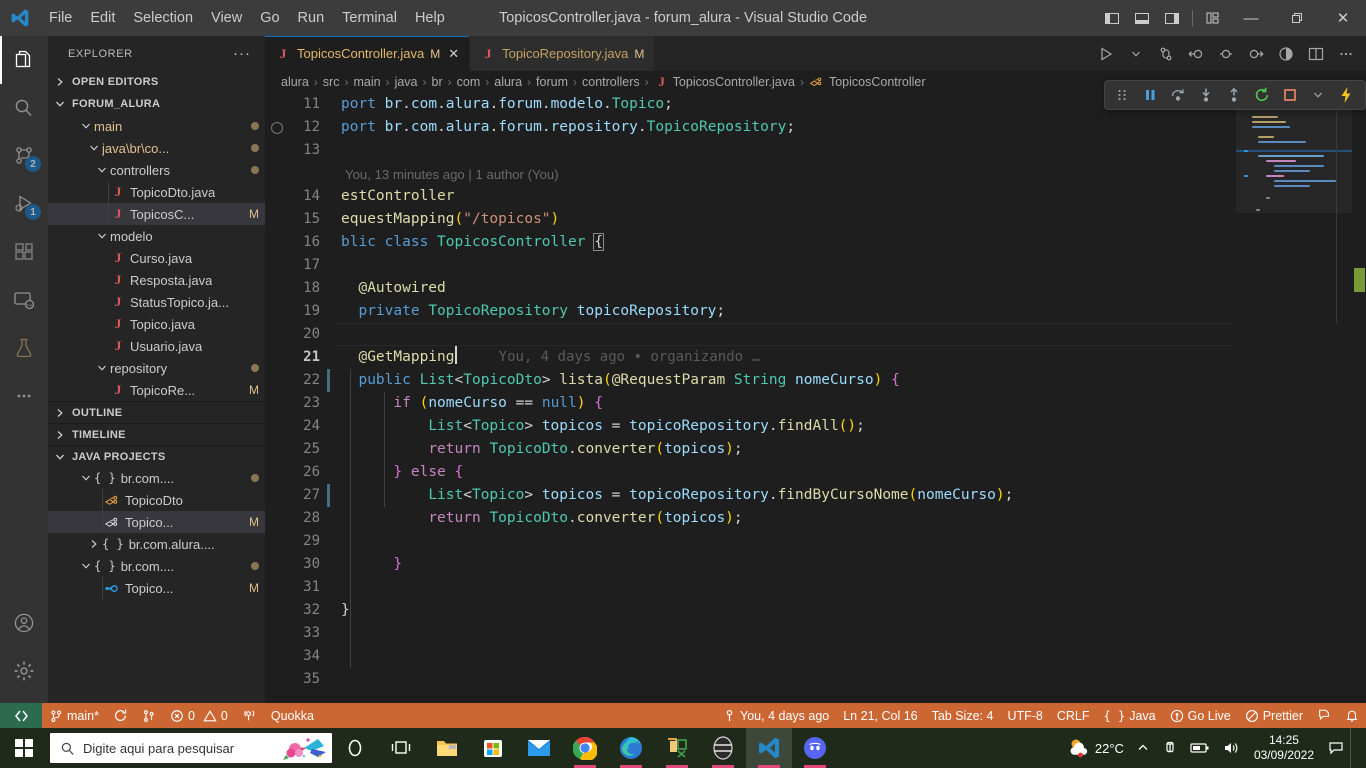 The height and width of the screenshot is (768, 1366). I want to click on menu-go: Go, so click(269, 18).